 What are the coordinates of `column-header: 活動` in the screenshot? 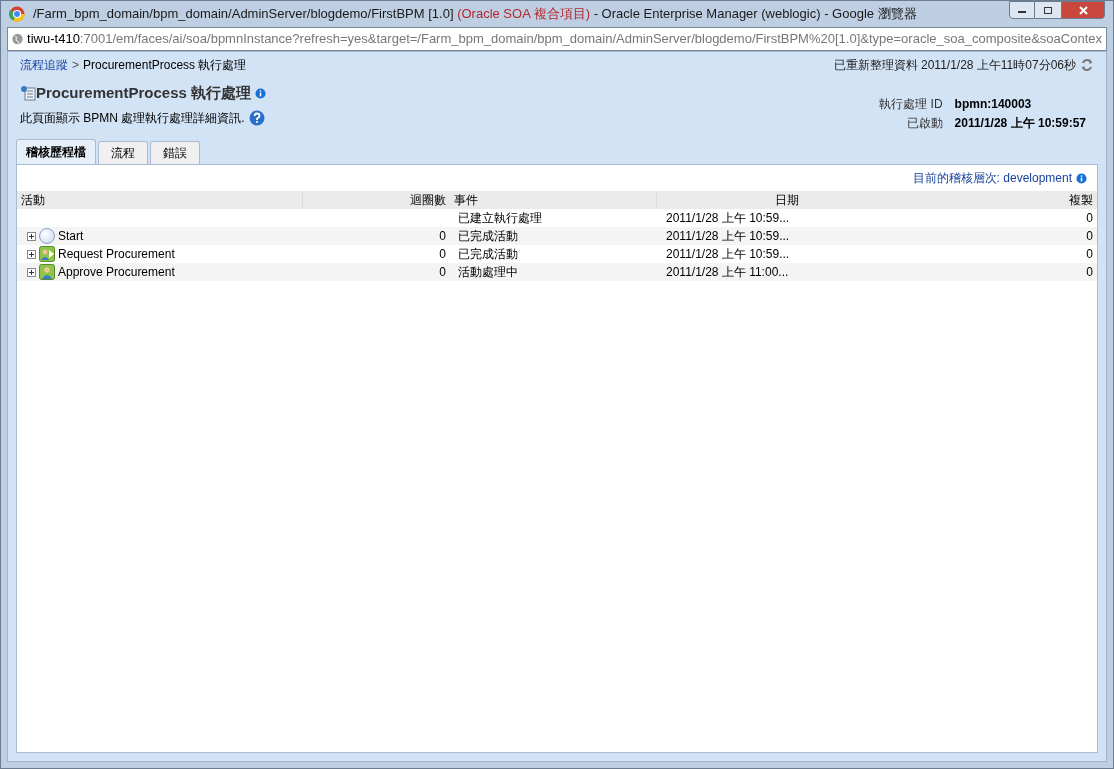 It's located at (160, 200).